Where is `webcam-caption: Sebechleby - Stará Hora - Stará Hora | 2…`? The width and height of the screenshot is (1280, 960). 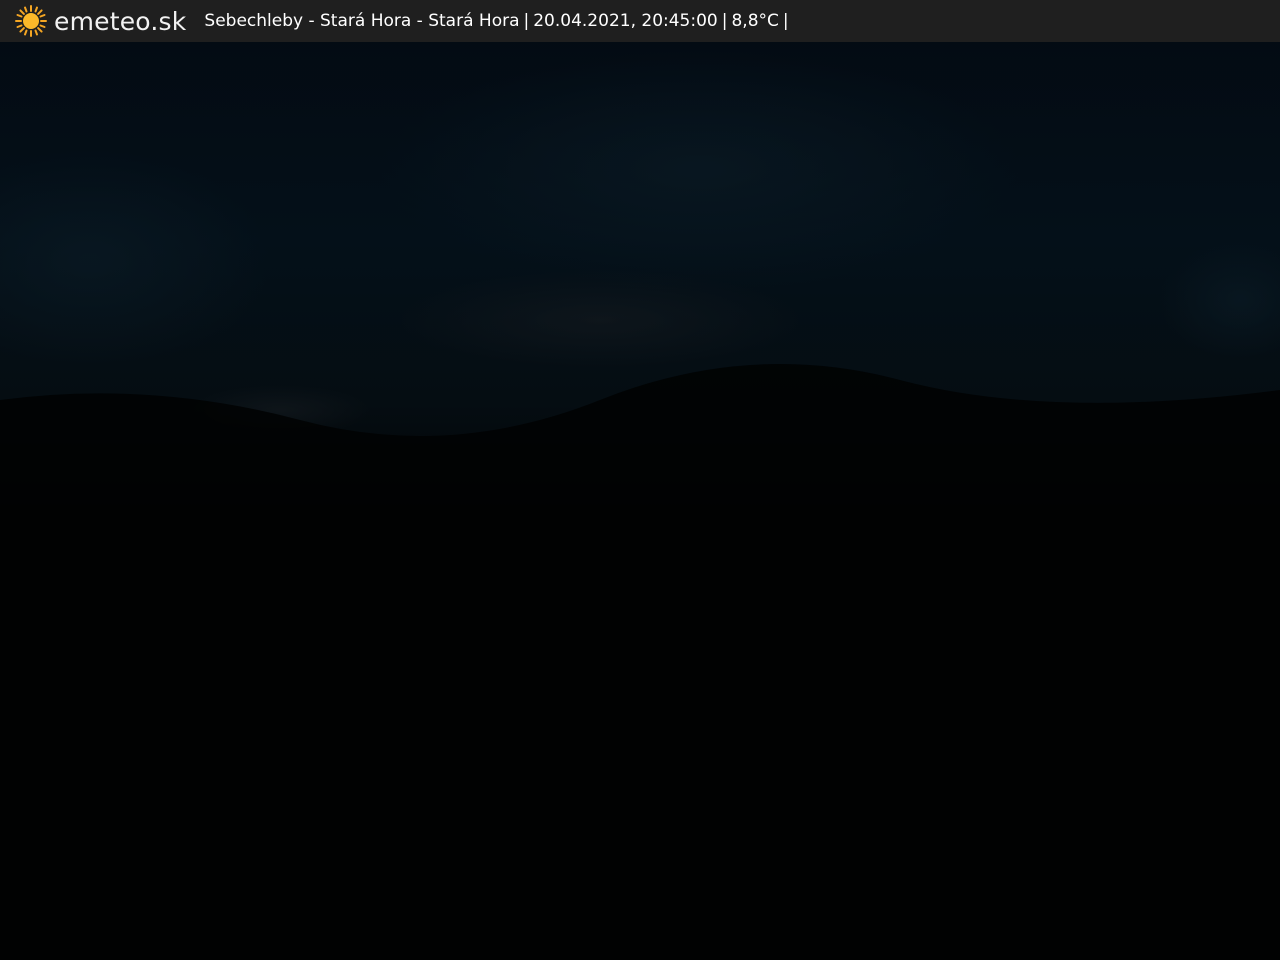 webcam-caption: Sebechleby - Stará Hora - Stará Hora | 2… is located at coordinates (498, 21).